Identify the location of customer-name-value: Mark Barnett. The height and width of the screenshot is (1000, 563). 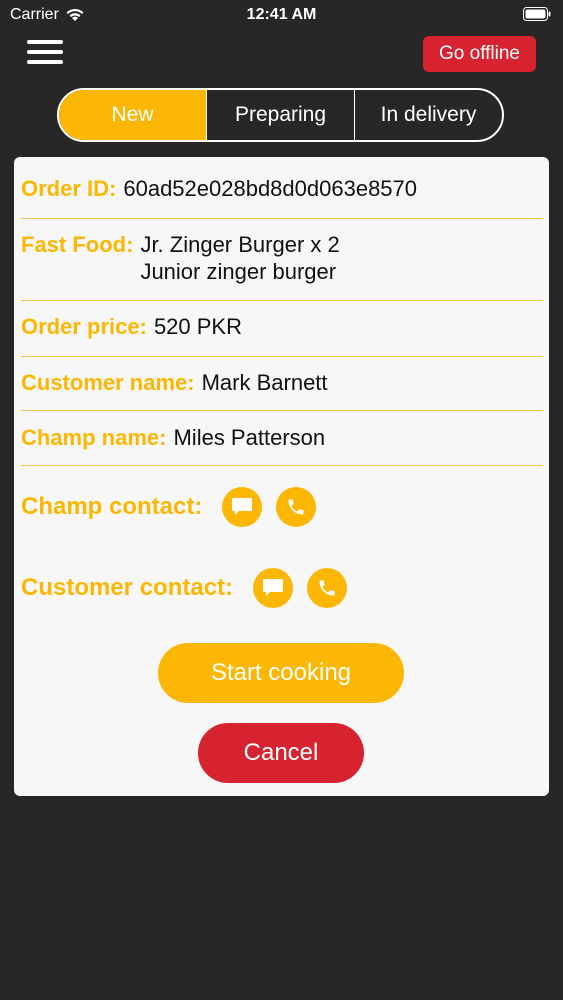
(264, 382).